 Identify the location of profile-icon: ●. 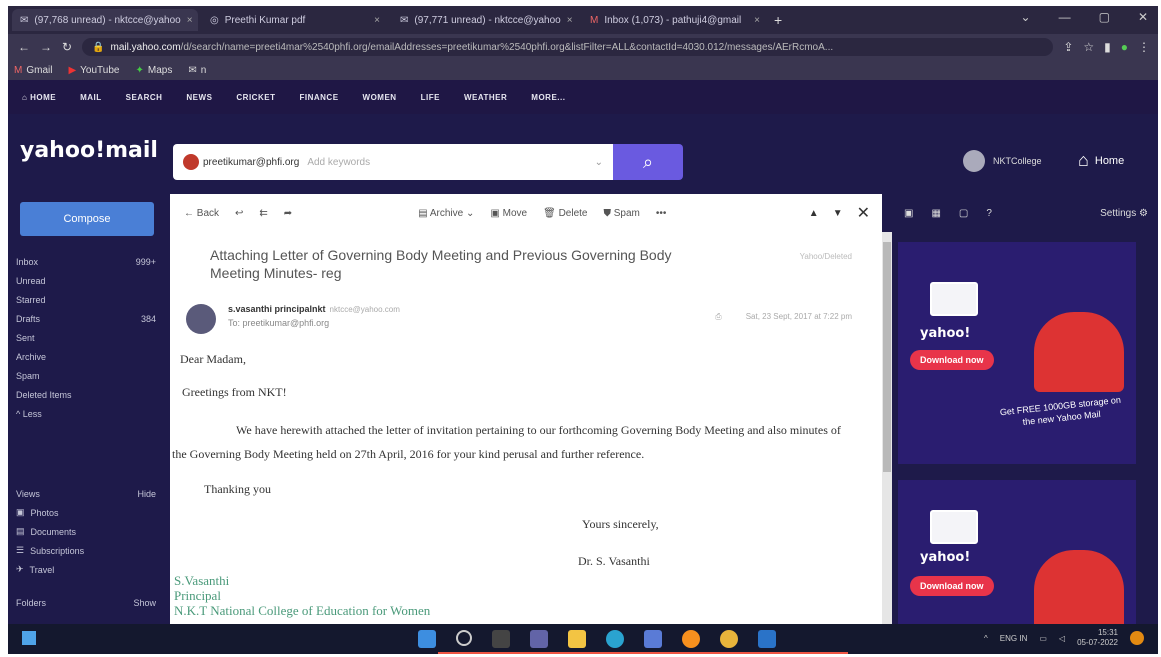
(1124, 47).